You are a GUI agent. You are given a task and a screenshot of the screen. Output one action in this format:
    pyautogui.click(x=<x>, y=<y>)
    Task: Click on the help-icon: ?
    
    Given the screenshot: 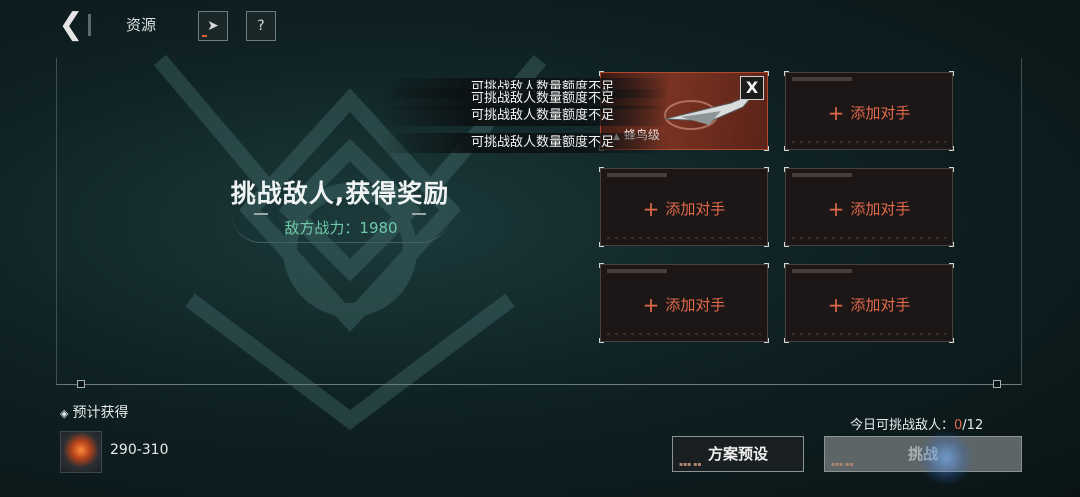 What is the action you would take?
    pyautogui.click(x=261, y=26)
    